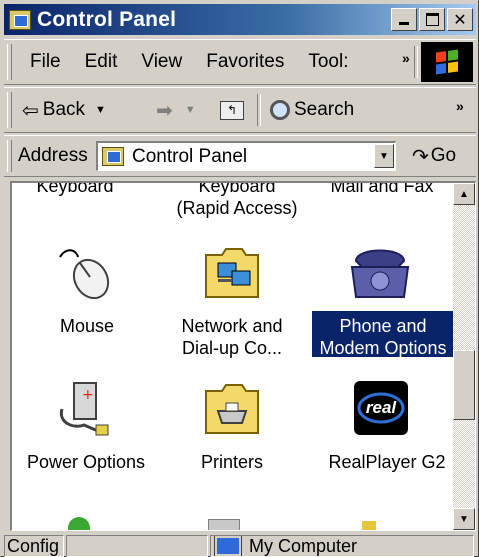 This screenshot has height=557, width=479. What do you see at coordinates (137, 546) in the screenshot?
I see `status-blank-pane` at bounding box center [137, 546].